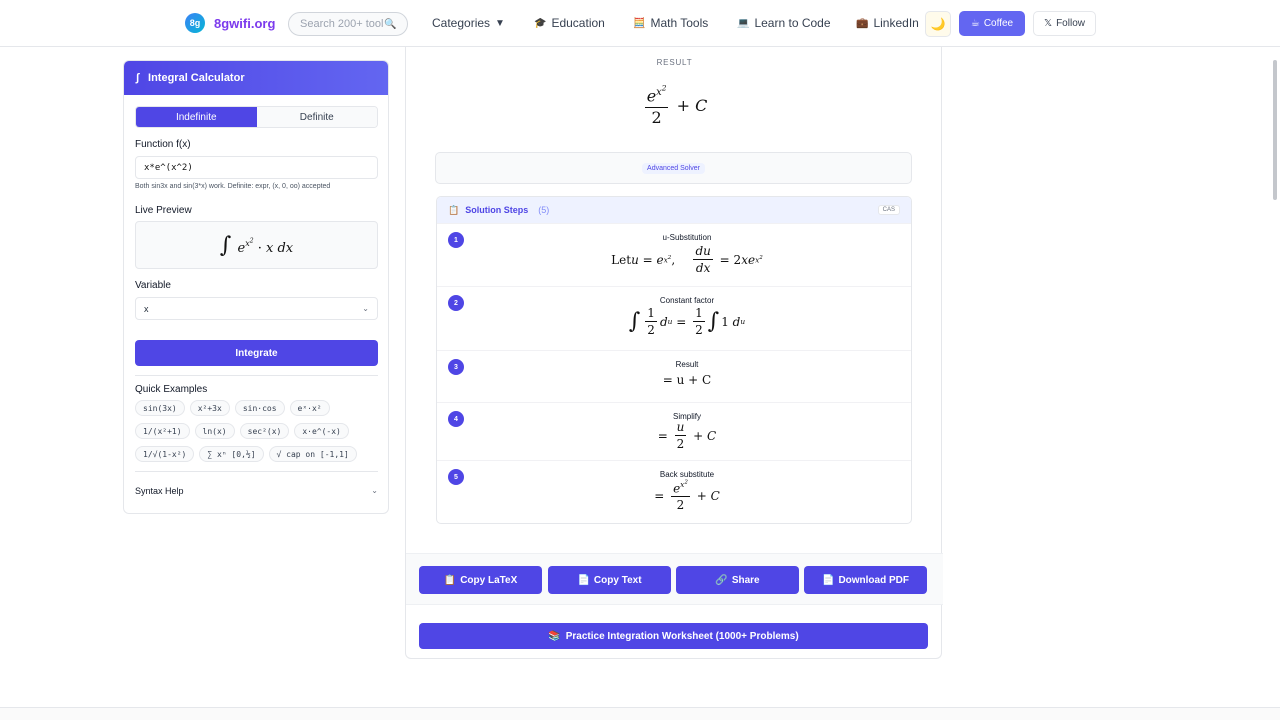 The image size is (1280, 720). I want to click on step-item: 3 Result = u + C, so click(674, 376).